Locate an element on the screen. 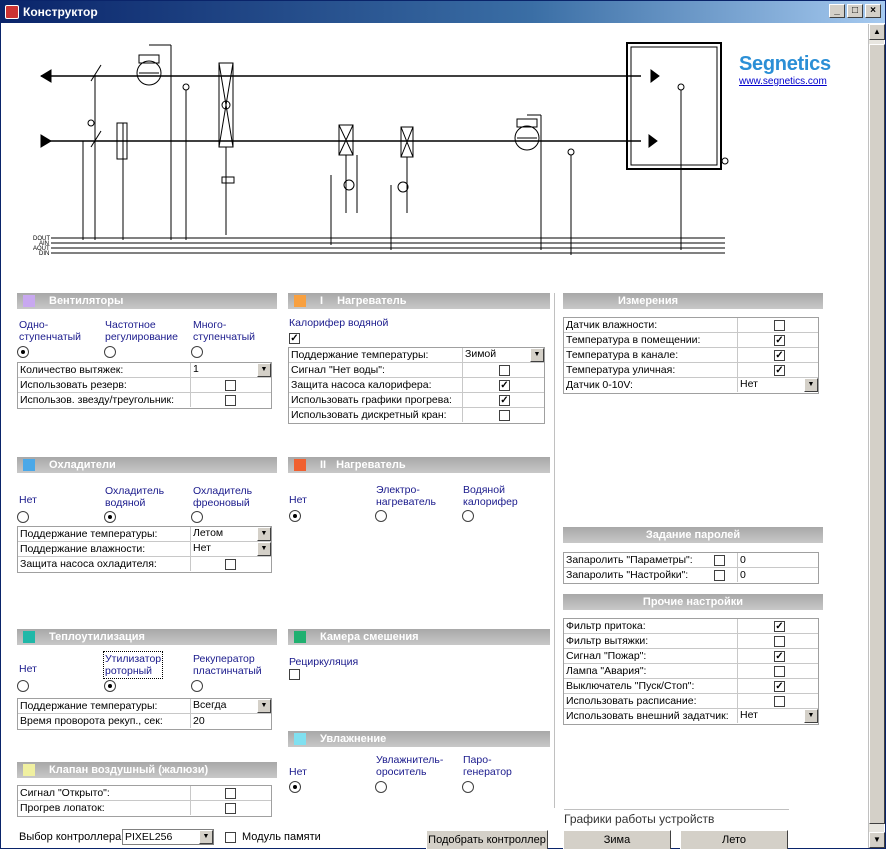  measure-010v-select: Нет ▼ is located at coordinates (778, 385).